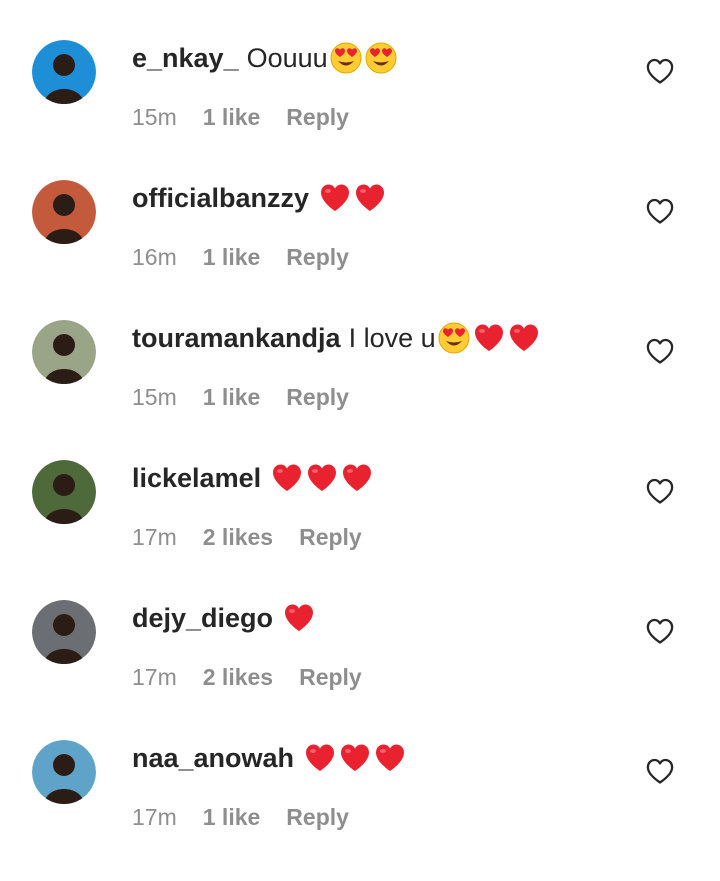 This screenshot has height=881, width=720. Describe the element at coordinates (196, 478) in the screenshot. I see `username: lickelamel` at that location.